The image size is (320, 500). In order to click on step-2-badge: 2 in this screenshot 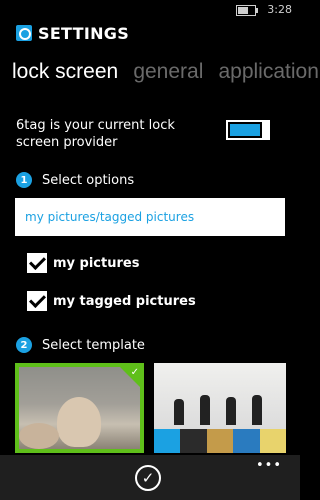, I will do `click(24, 345)`.